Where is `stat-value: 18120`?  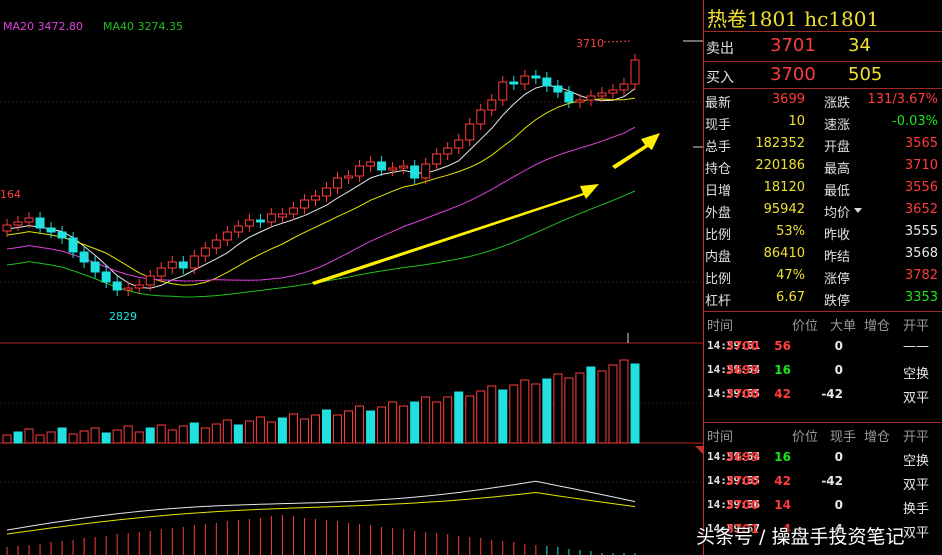
stat-value: 18120 is located at coordinates (784, 187).